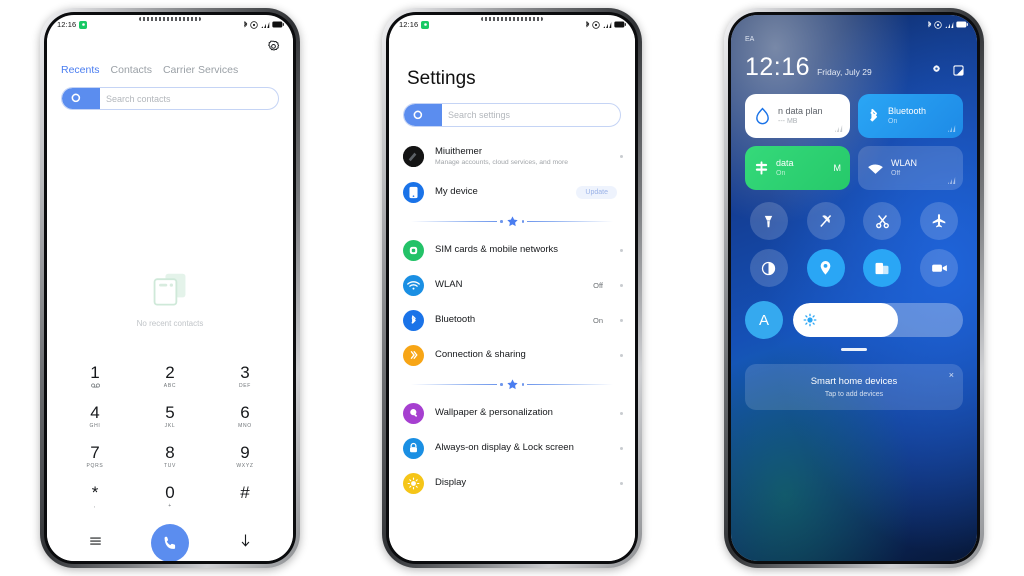 The image size is (1024, 576). I want to click on tile-title: data, so click(785, 162).